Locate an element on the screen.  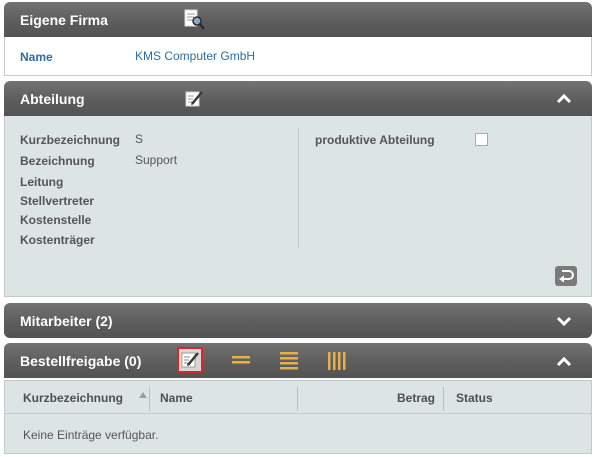
abteilung-title: Abteilung is located at coordinates (52, 99).